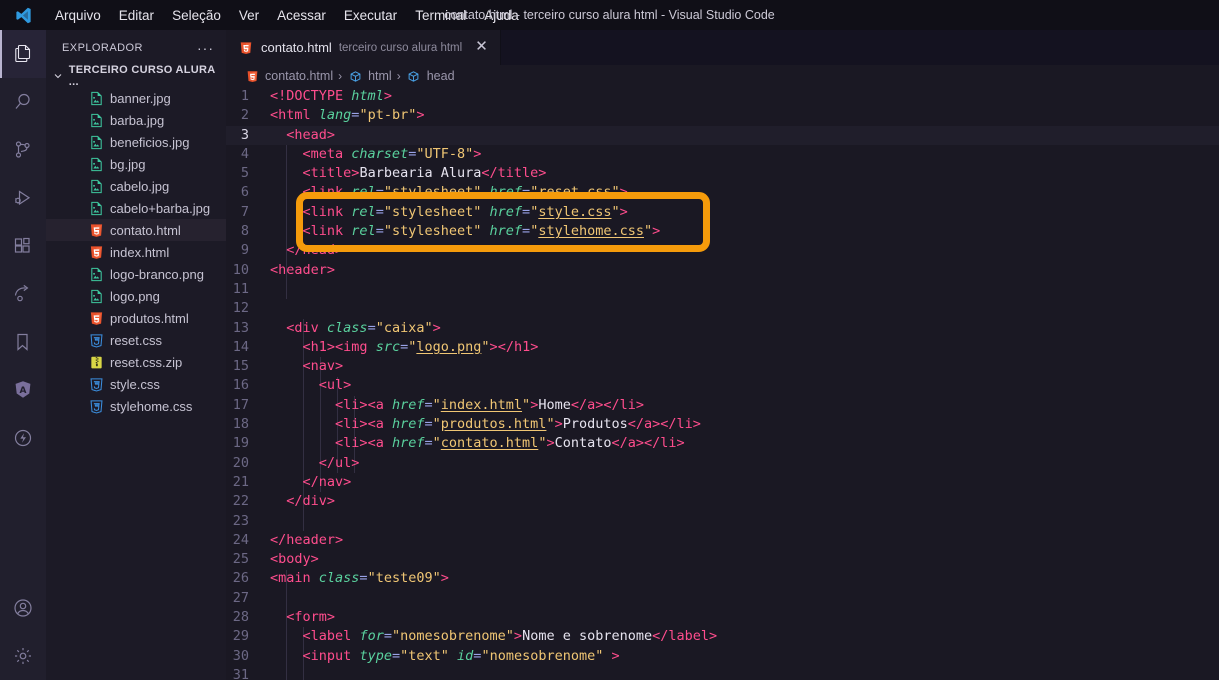 The height and width of the screenshot is (680, 1219). What do you see at coordinates (102, 47) in the screenshot?
I see `sidebar-title: EXPLORADOR` at bounding box center [102, 47].